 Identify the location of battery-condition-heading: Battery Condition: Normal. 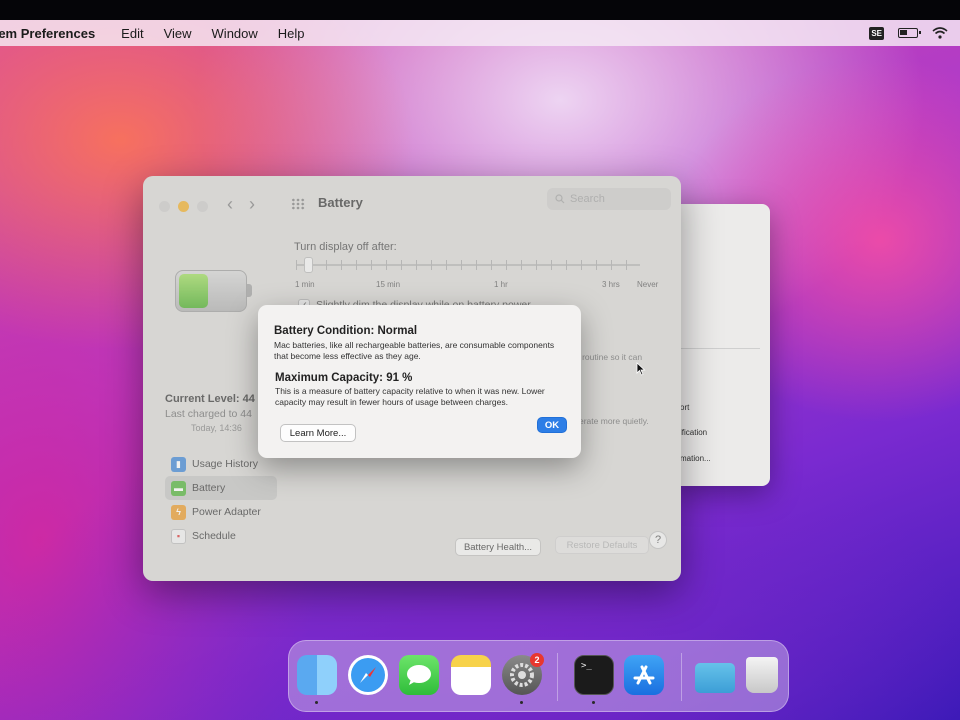
(346, 331).